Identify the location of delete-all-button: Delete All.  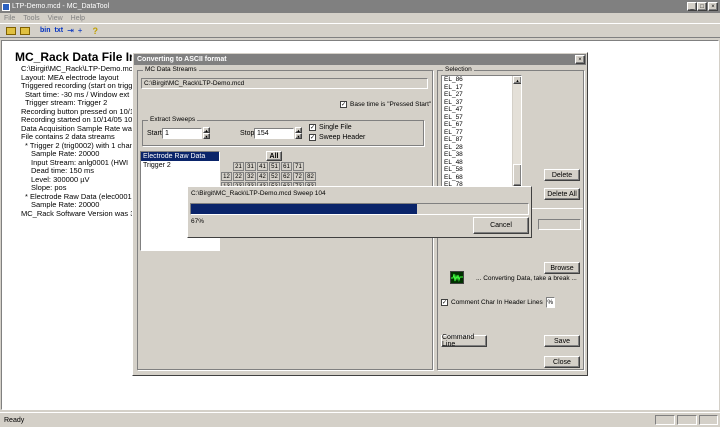
(562, 194).